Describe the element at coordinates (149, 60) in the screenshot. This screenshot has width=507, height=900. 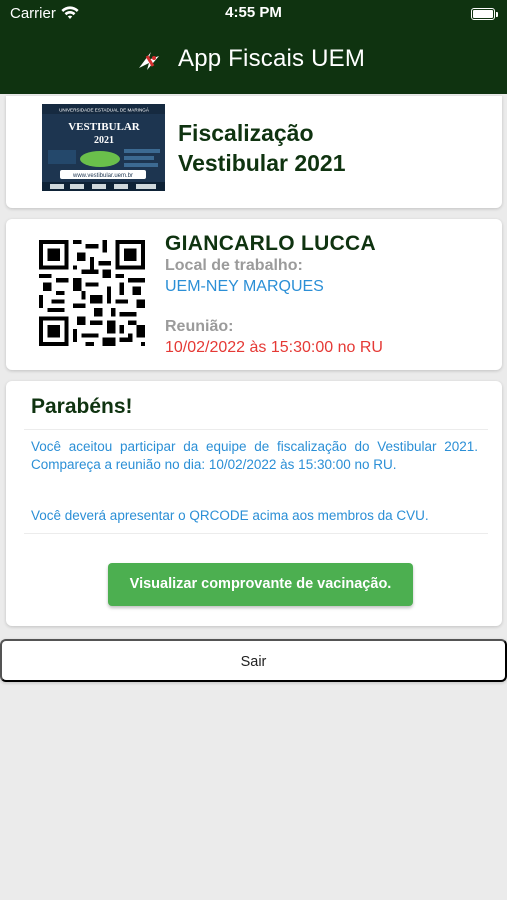
I see `uem-logo-icon` at that location.